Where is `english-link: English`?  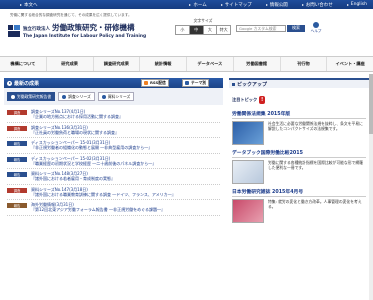 english-link: English is located at coordinates (356, 4).